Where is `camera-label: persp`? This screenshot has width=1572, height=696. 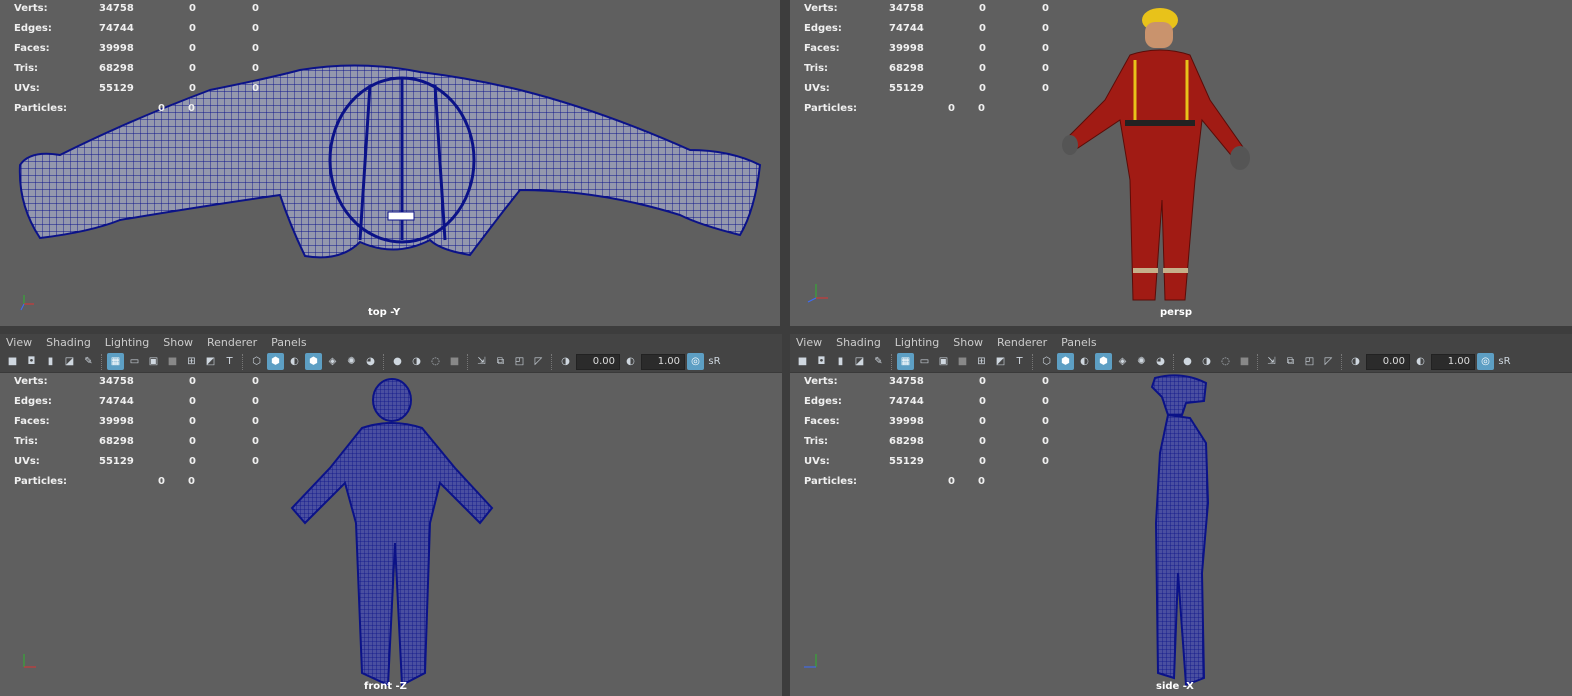 camera-label: persp is located at coordinates (1176, 312).